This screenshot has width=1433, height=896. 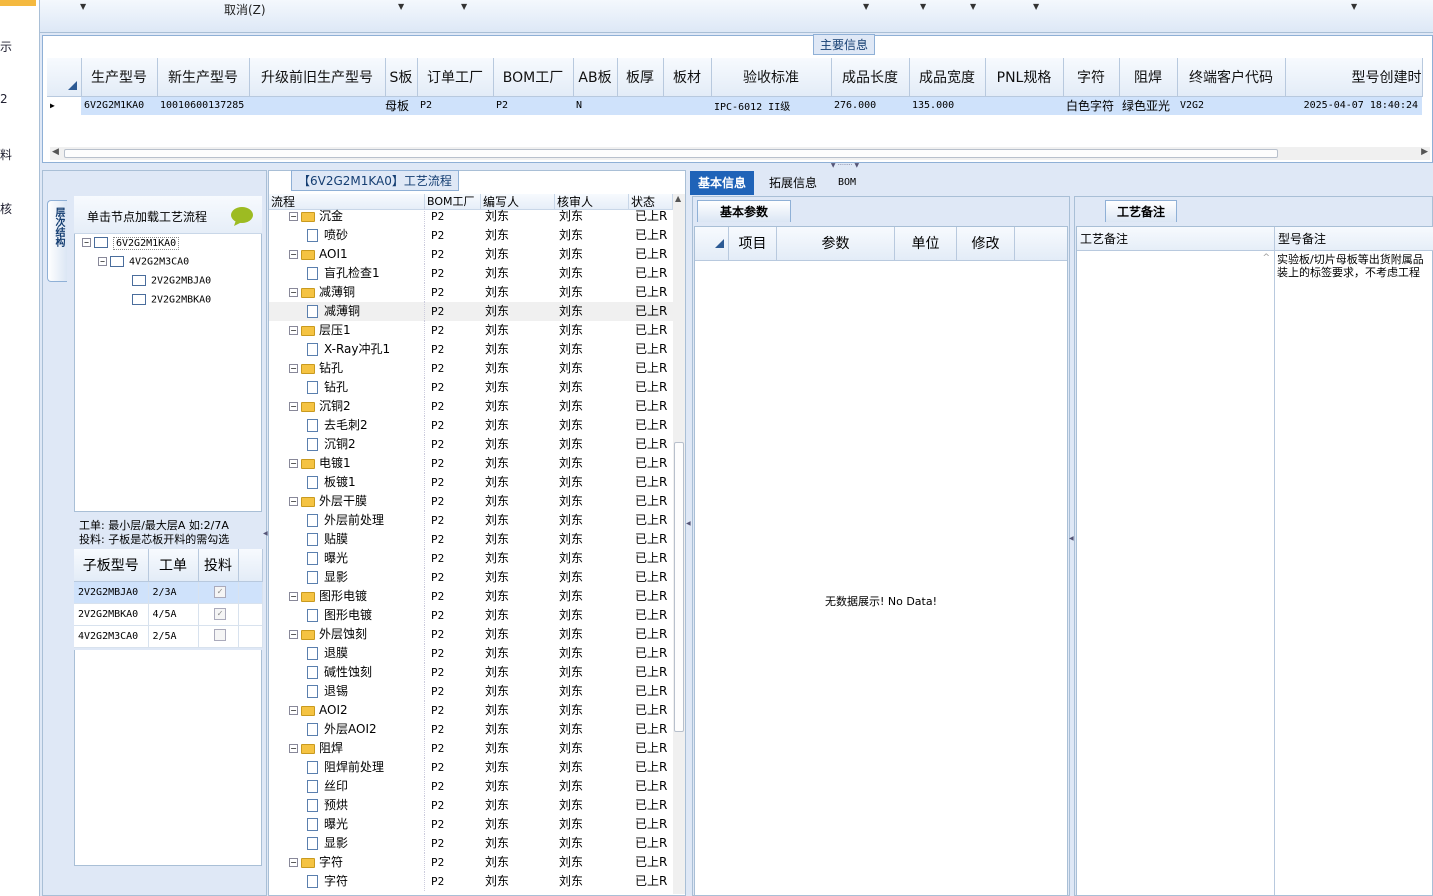 I want to click on process-row: 外层前处理 P2 刘东 刘东 已上R, so click(x=471, y=520).